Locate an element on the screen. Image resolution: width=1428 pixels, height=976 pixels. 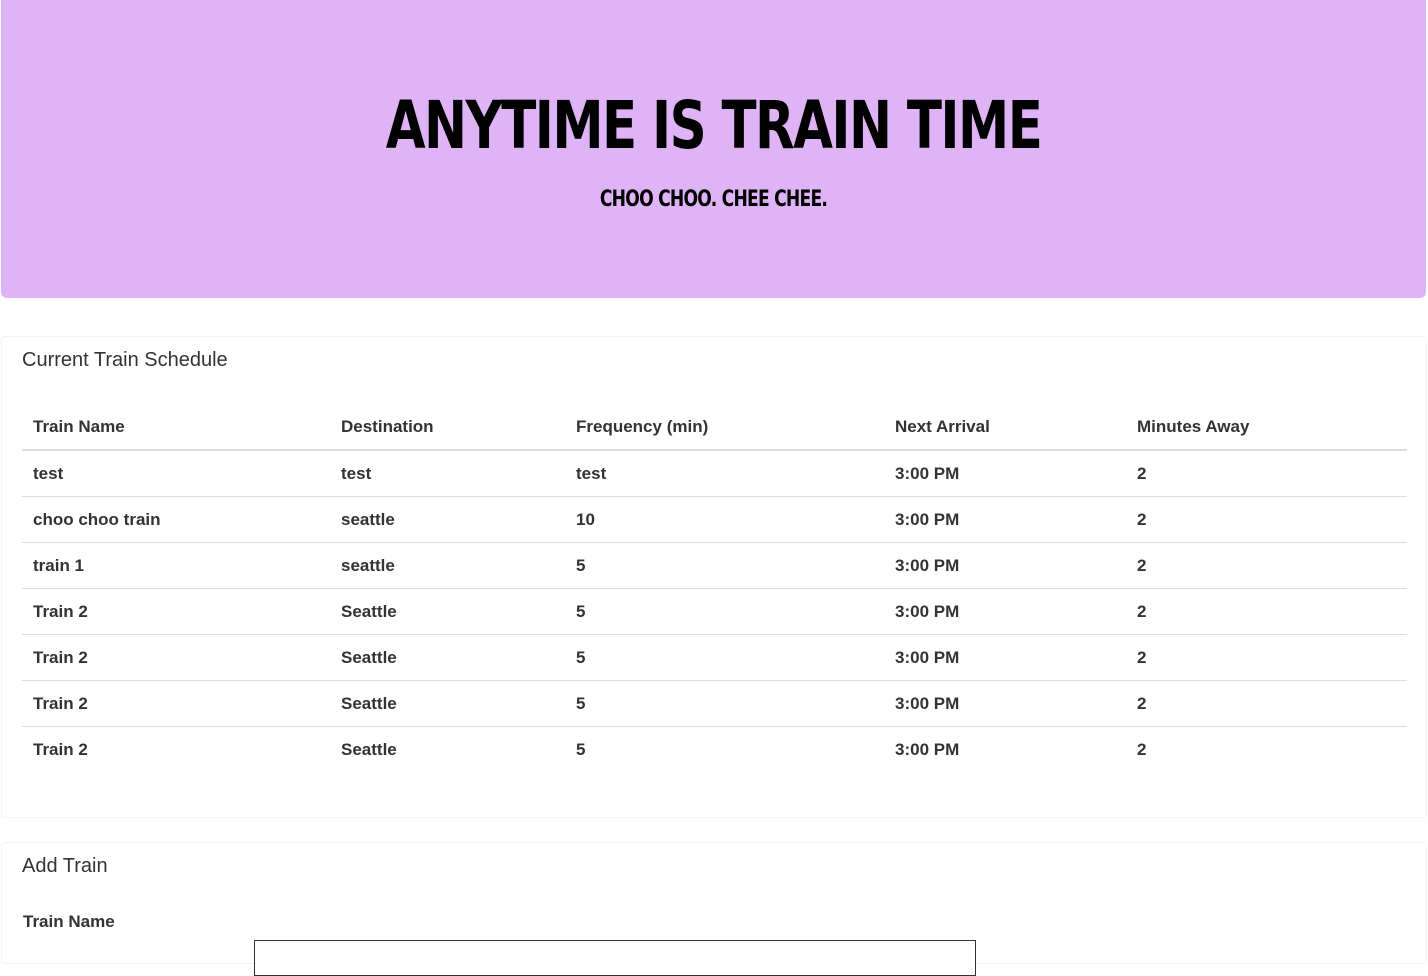
add-train-panel-title: Add Train is located at coordinates (65, 866).